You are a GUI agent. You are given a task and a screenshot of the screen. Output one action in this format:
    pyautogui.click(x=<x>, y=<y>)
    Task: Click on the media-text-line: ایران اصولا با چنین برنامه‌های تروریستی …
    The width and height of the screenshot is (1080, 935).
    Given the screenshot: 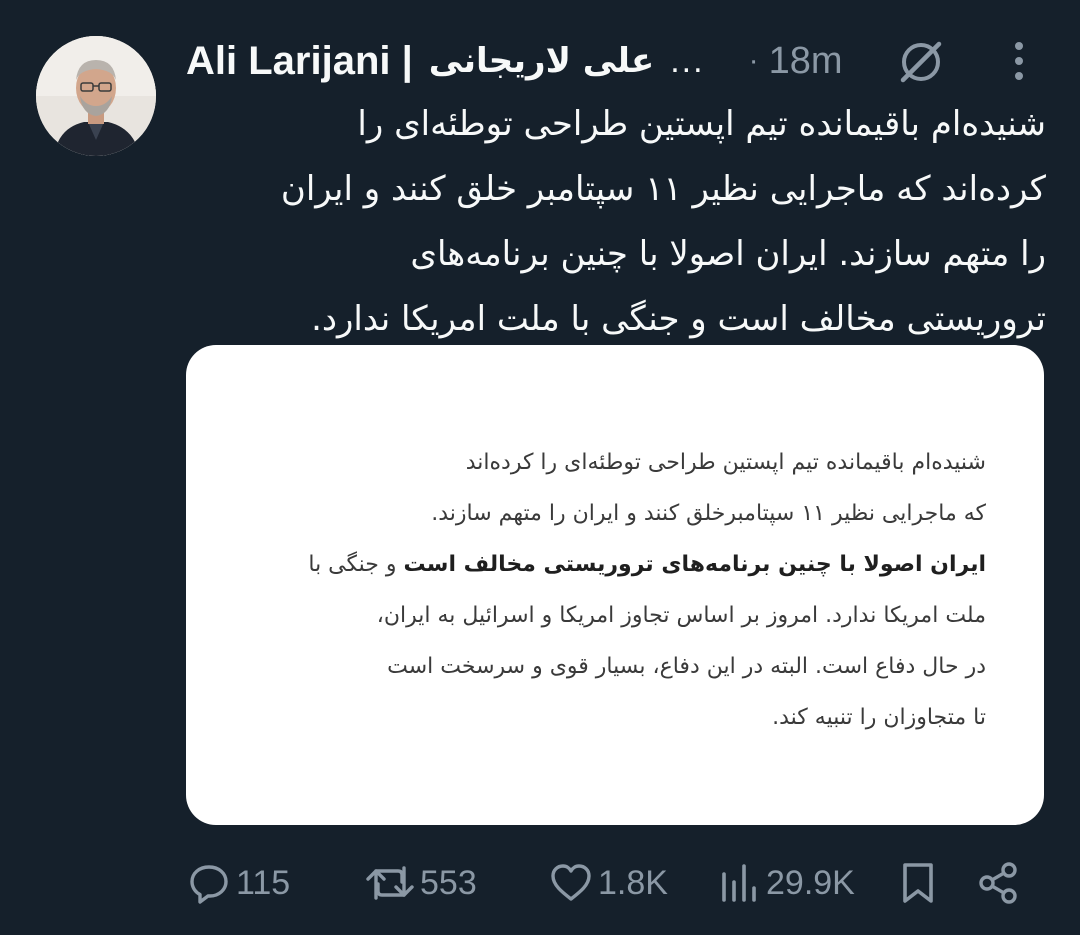 What is the action you would take?
    pyautogui.click(x=606, y=564)
    